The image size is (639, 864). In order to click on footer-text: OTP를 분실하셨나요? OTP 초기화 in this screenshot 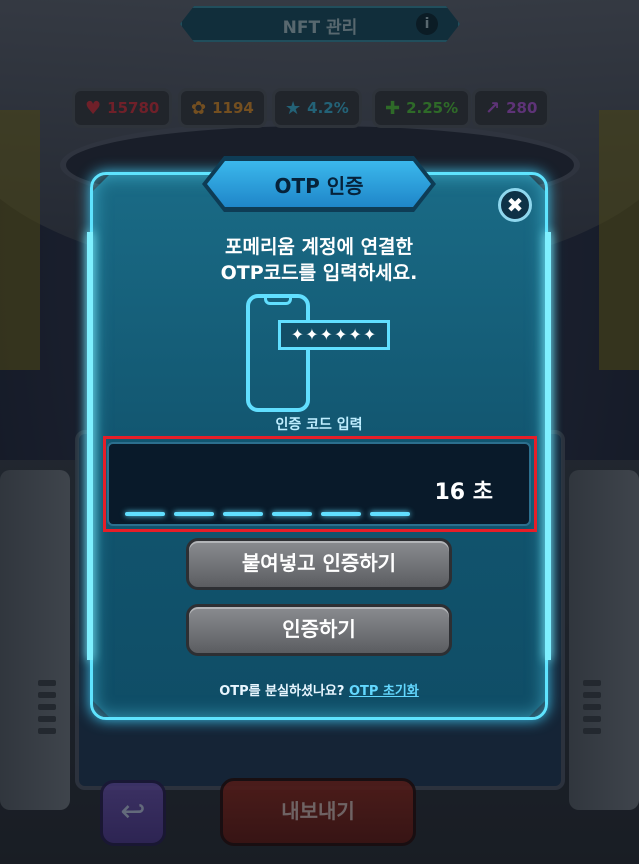, I will do `click(319, 689)`.